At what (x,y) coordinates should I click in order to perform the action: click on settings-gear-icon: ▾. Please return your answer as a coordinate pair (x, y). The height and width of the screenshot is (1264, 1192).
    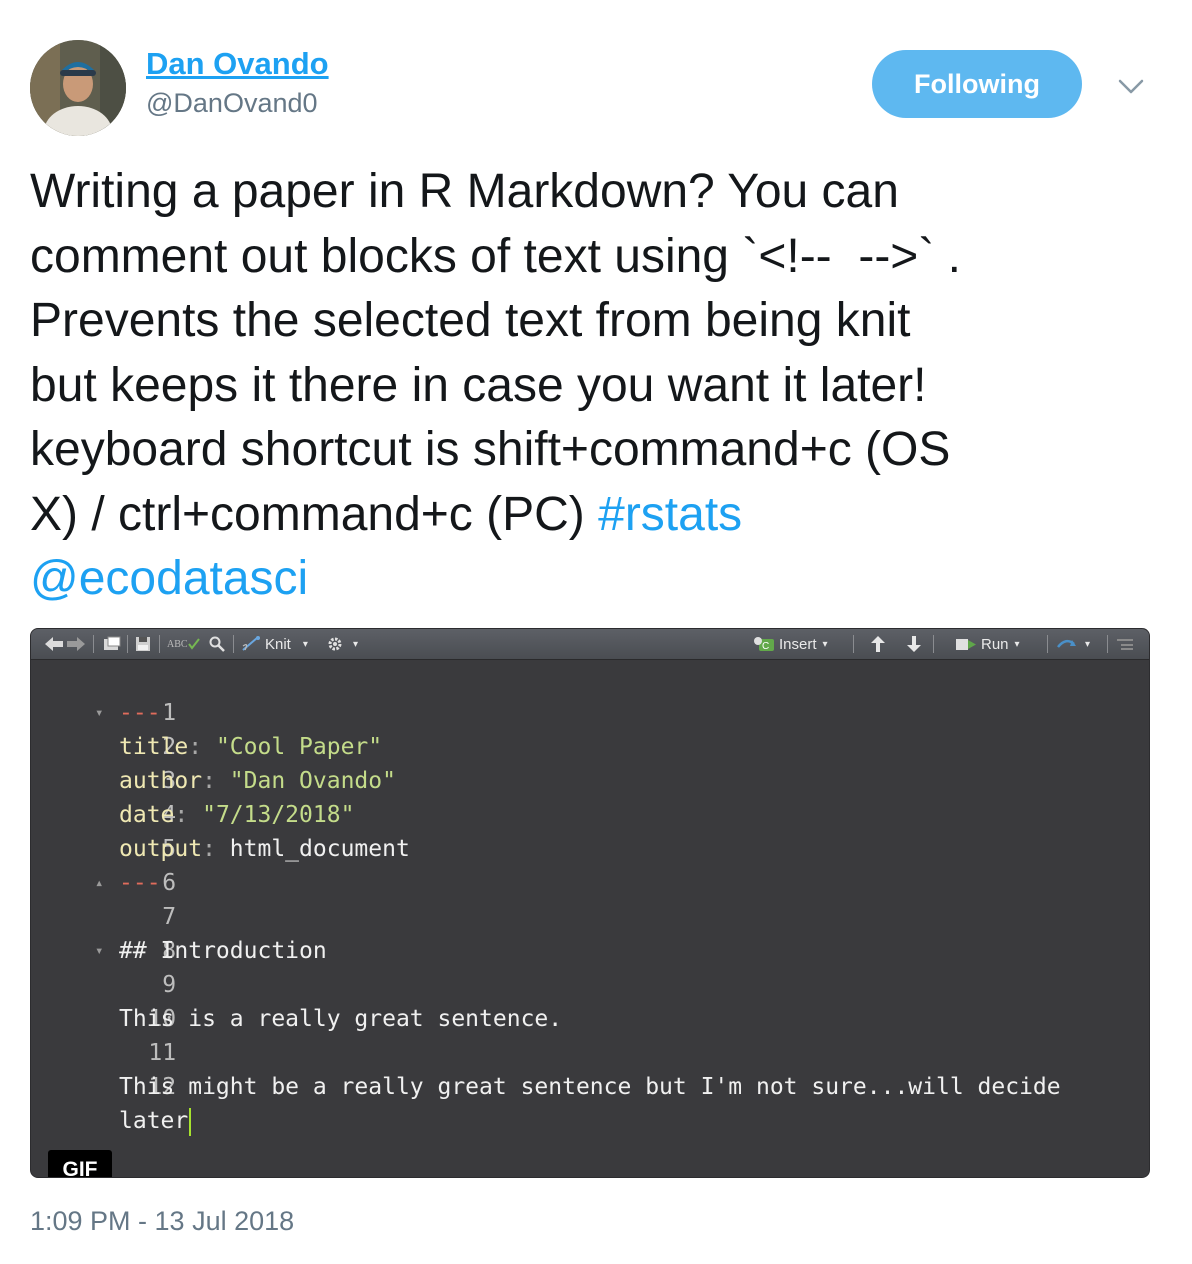
    Looking at the image, I should click on (342, 644).